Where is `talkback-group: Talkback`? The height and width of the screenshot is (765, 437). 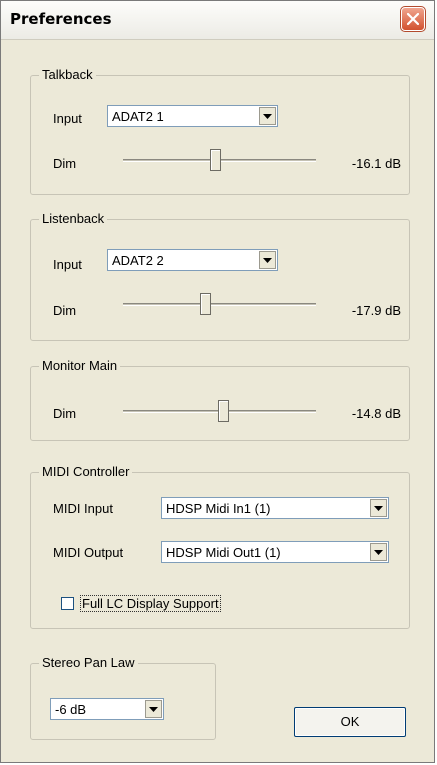
talkback-group: Talkback is located at coordinates (220, 131).